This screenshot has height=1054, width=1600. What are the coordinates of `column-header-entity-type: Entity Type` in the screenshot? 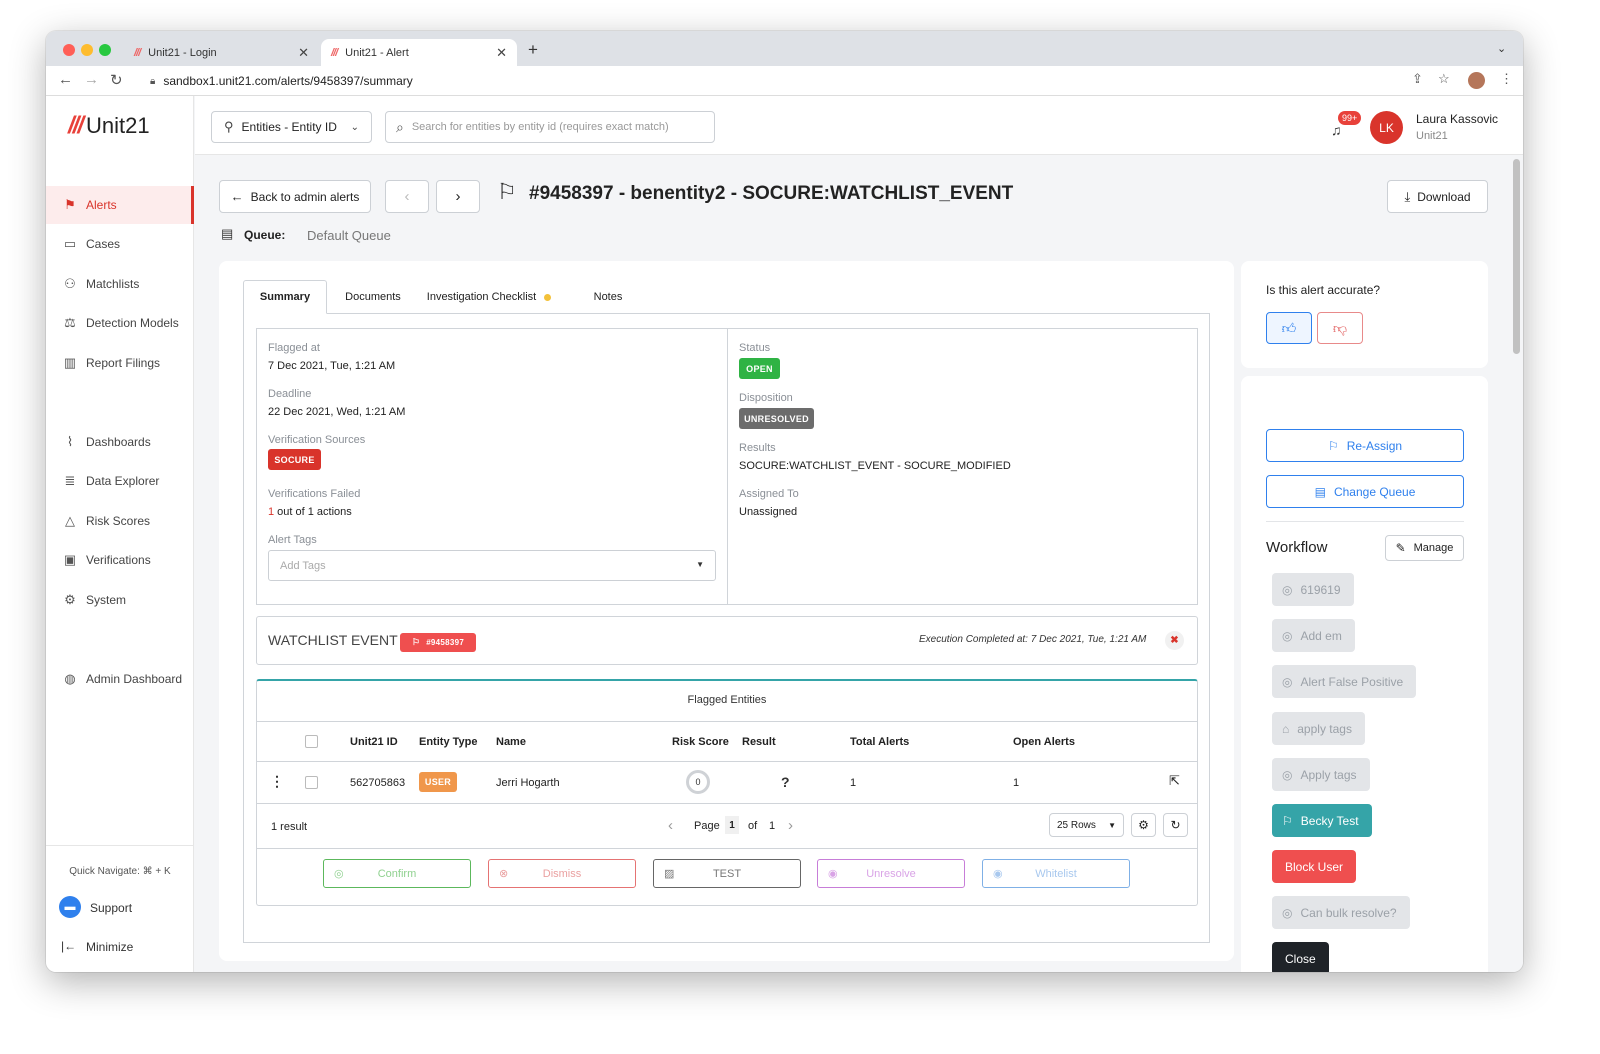 It's located at (448, 742).